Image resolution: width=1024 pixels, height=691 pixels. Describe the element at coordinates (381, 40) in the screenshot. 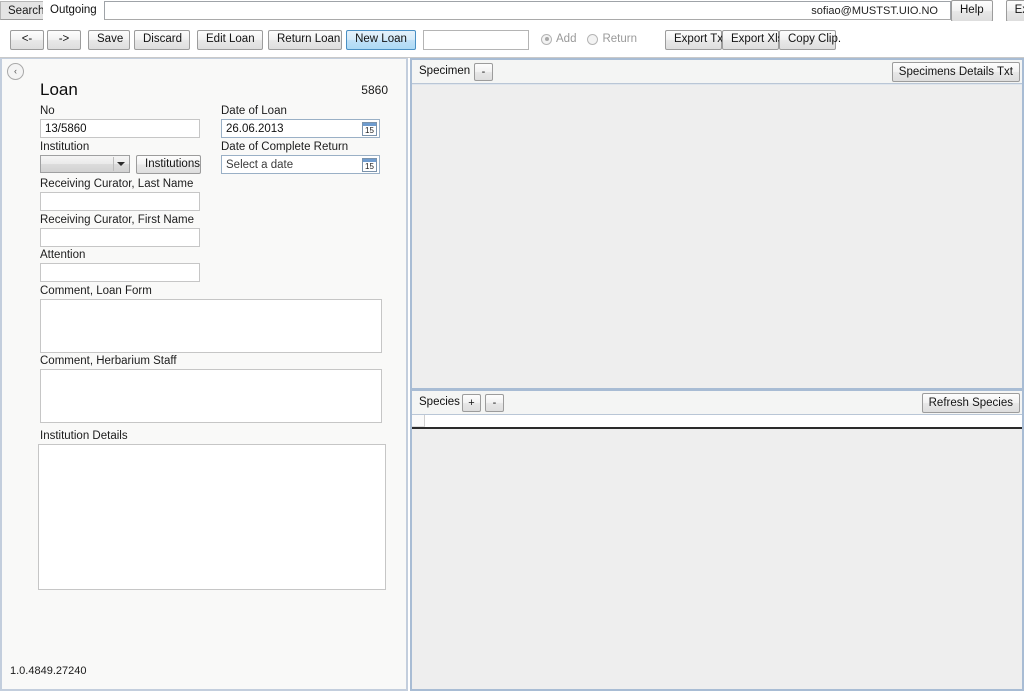

I see `new-loan-button: New Loan` at that location.